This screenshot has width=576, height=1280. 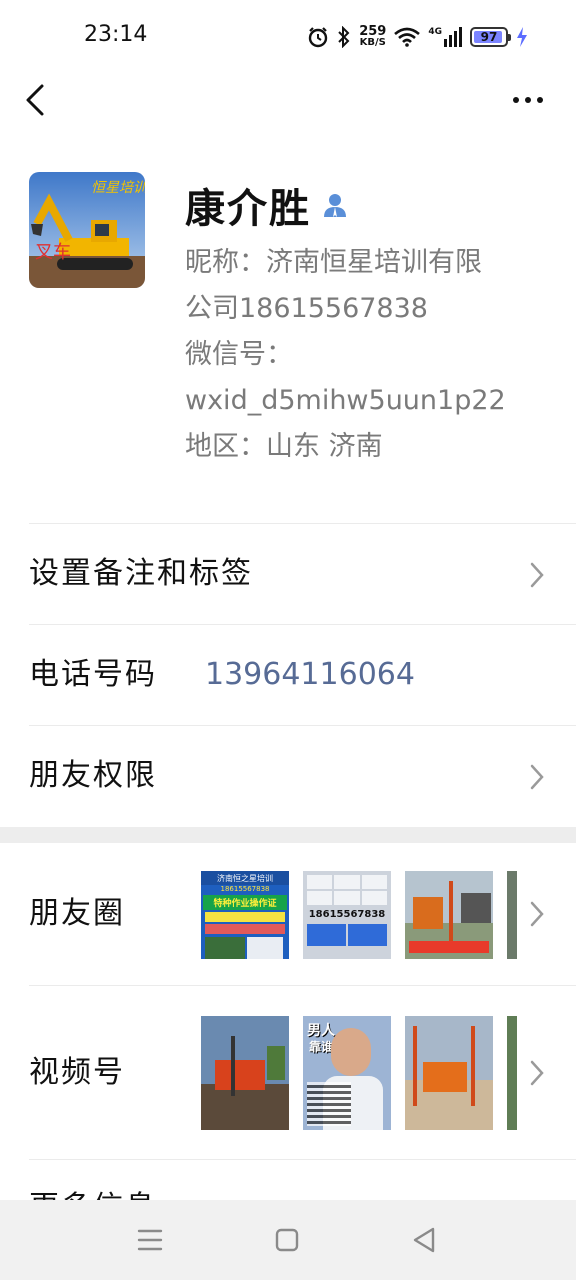 What do you see at coordinates (77, 1072) in the screenshot?
I see `channels-label: 视频号` at bounding box center [77, 1072].